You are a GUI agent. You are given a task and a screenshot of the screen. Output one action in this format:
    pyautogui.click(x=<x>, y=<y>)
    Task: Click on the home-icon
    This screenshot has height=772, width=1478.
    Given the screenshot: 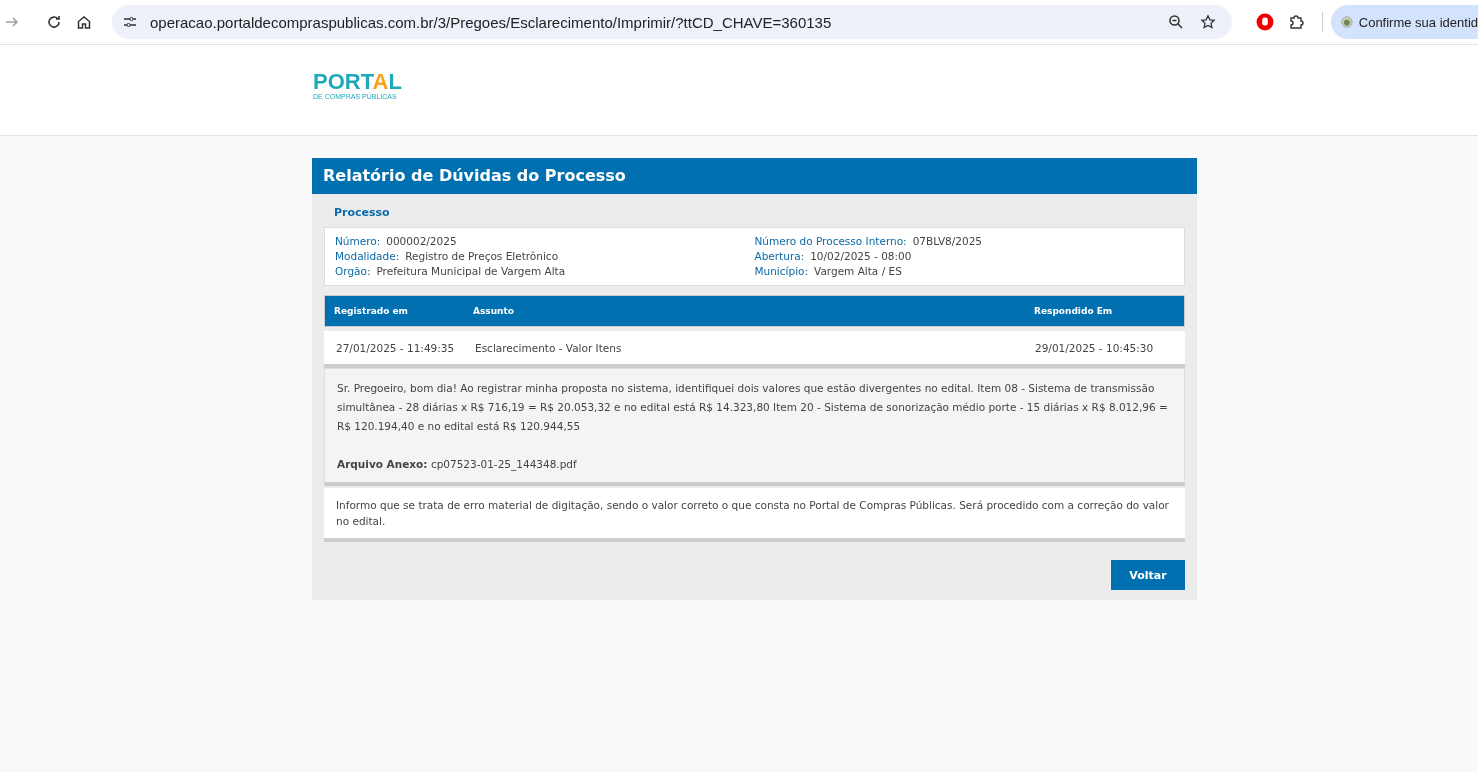 What is the action you would take?
    pyautogui.click(x=84, y=22)
    